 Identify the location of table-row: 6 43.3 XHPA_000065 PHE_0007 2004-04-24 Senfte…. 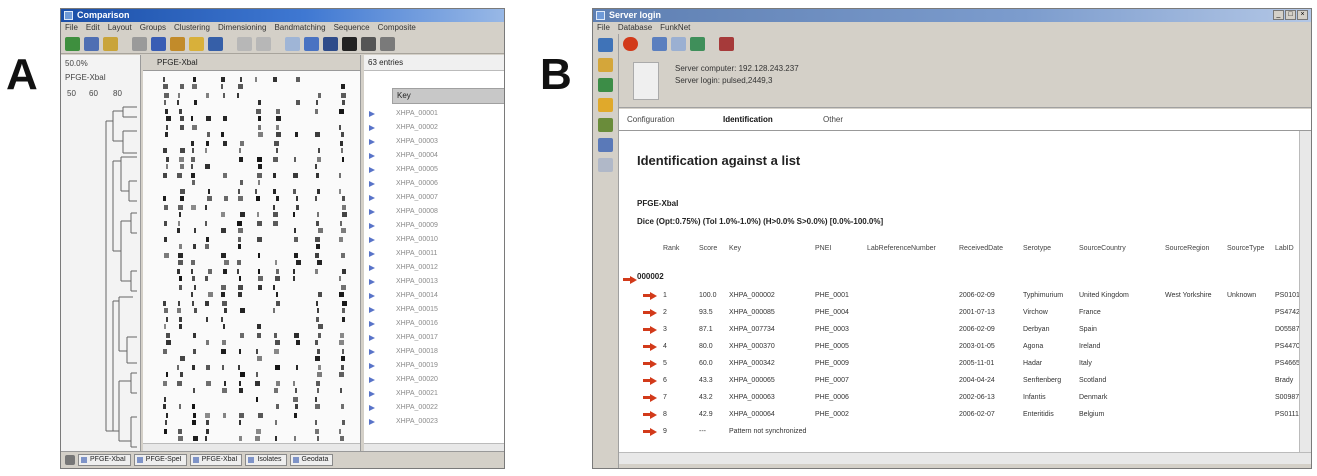
(959, 381).